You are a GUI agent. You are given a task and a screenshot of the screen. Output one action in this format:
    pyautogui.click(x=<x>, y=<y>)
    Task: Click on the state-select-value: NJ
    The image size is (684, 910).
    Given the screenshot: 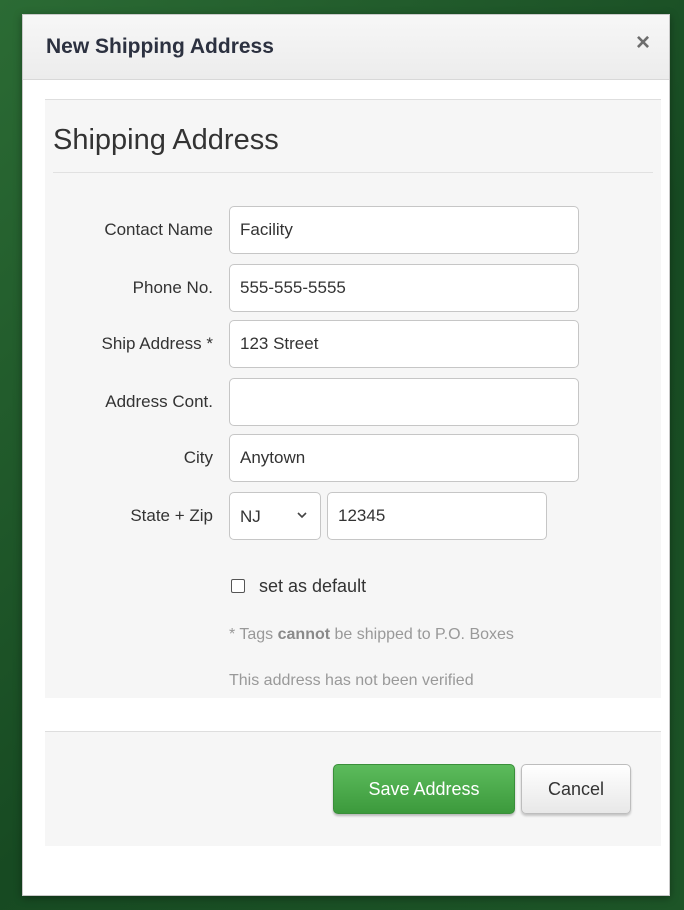 What is the action you would take?
    pyautogui.click(x=250, y=516)
    